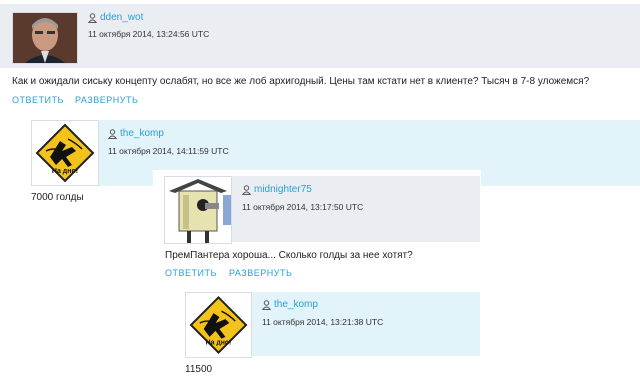 This screenshot has height=392, width=640. I want to click on birdhouse-icon, so click(198, 210).